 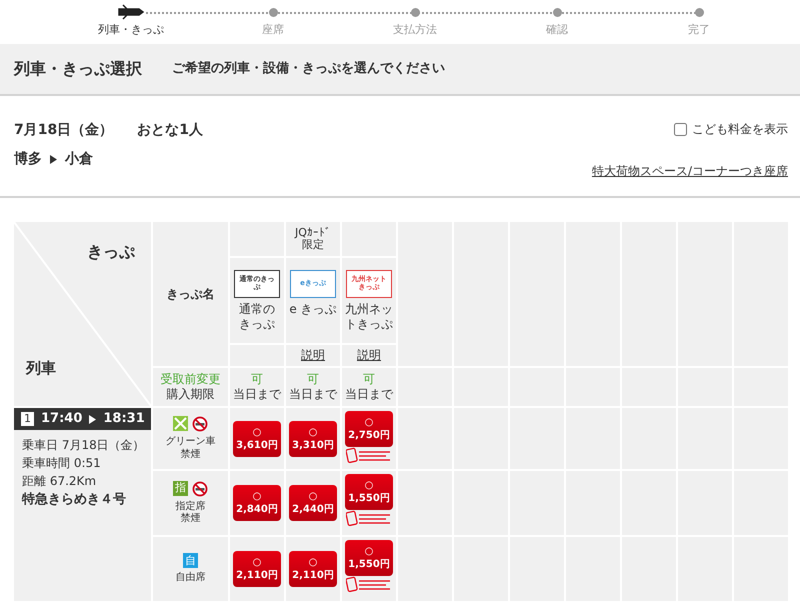 I want to click on ticket-name: e きっぷ, so click(x=313, y=309).